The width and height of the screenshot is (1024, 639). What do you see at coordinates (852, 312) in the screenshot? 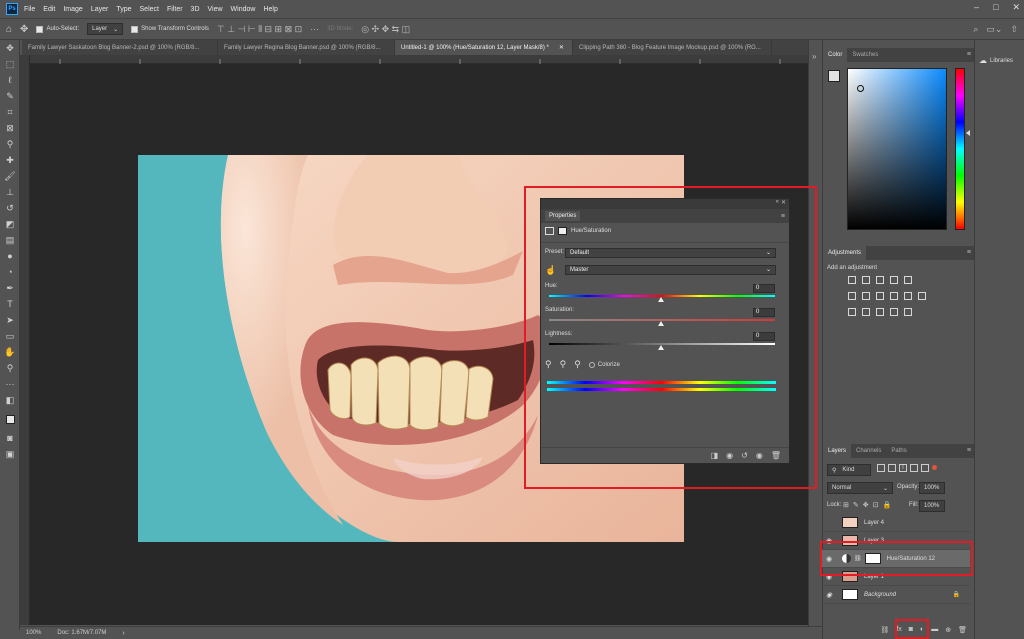
I see `invert-icon` at bounding box center [852, 312].